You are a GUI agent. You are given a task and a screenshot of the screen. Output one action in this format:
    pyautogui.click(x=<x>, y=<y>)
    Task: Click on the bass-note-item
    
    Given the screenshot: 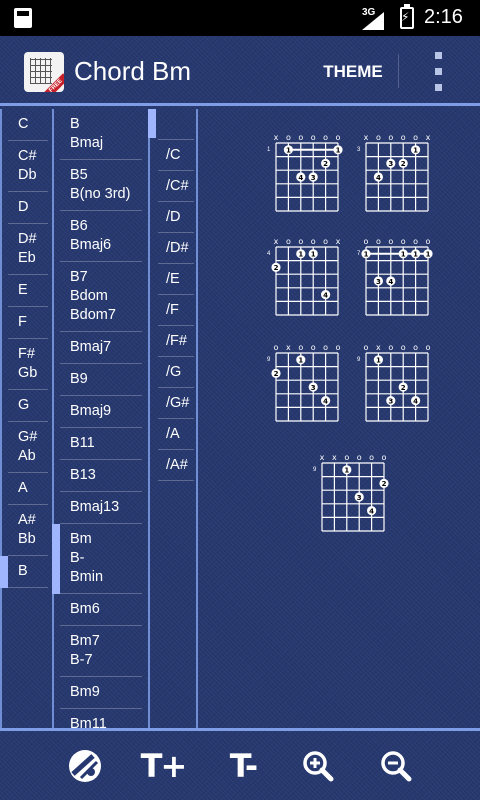 What is the action you would take?
    pyautogui.click(x=176, y=124)
    